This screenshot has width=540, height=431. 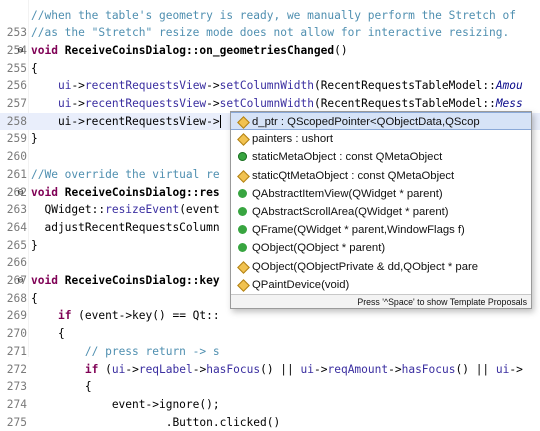 I want to click on line-number: 272, so click(x=16, y=369).